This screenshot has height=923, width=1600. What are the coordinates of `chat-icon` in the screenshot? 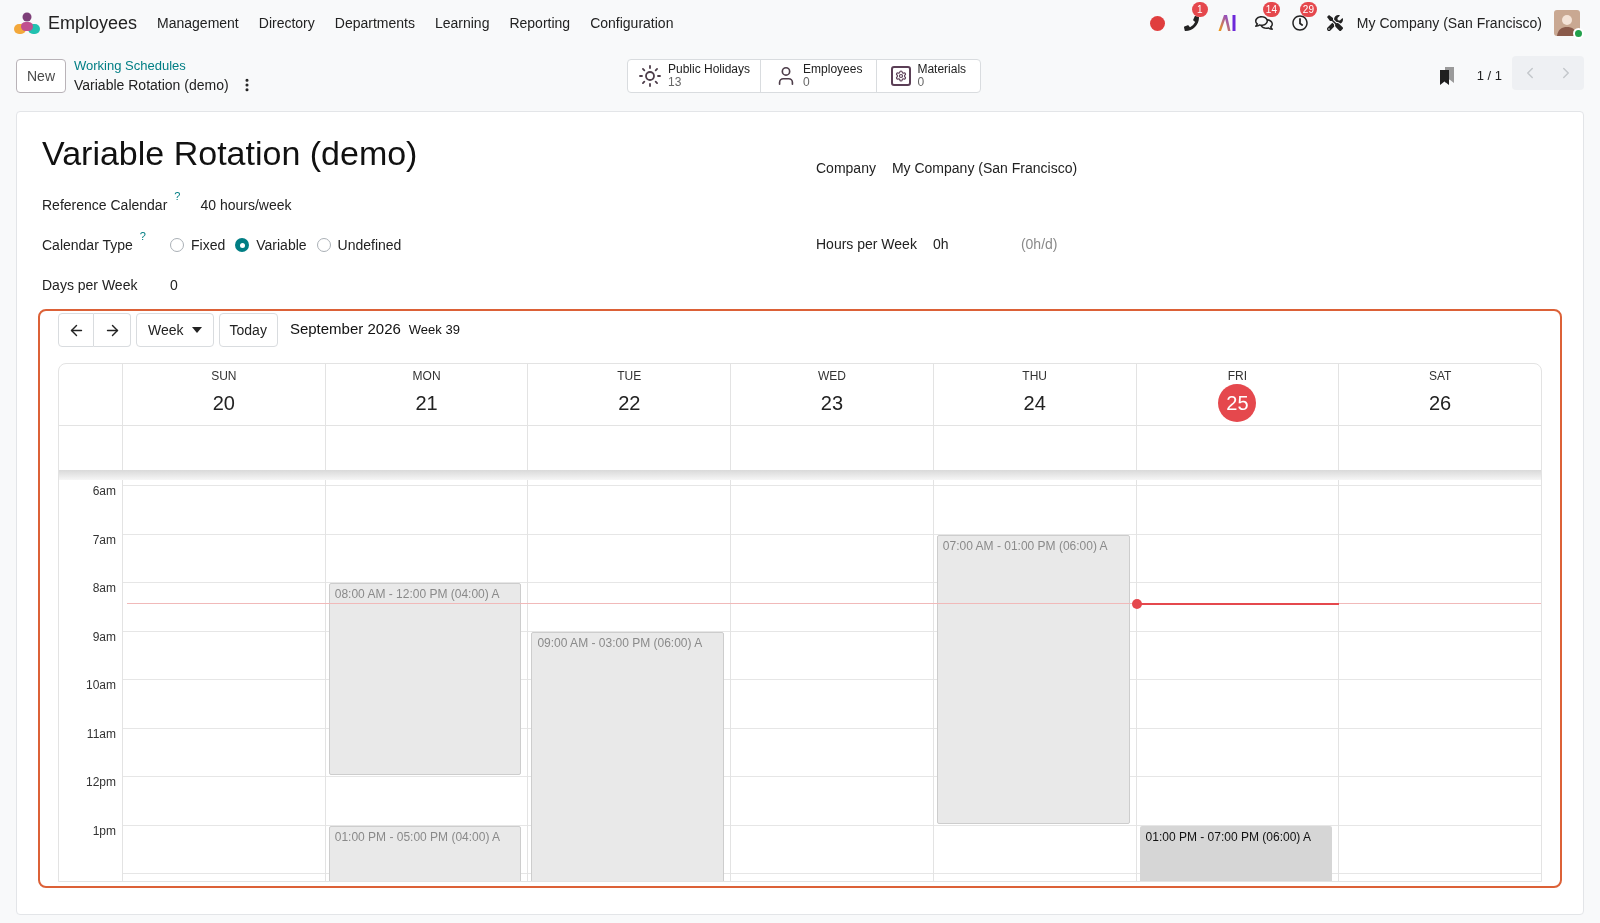 It's located at (1263, 23).